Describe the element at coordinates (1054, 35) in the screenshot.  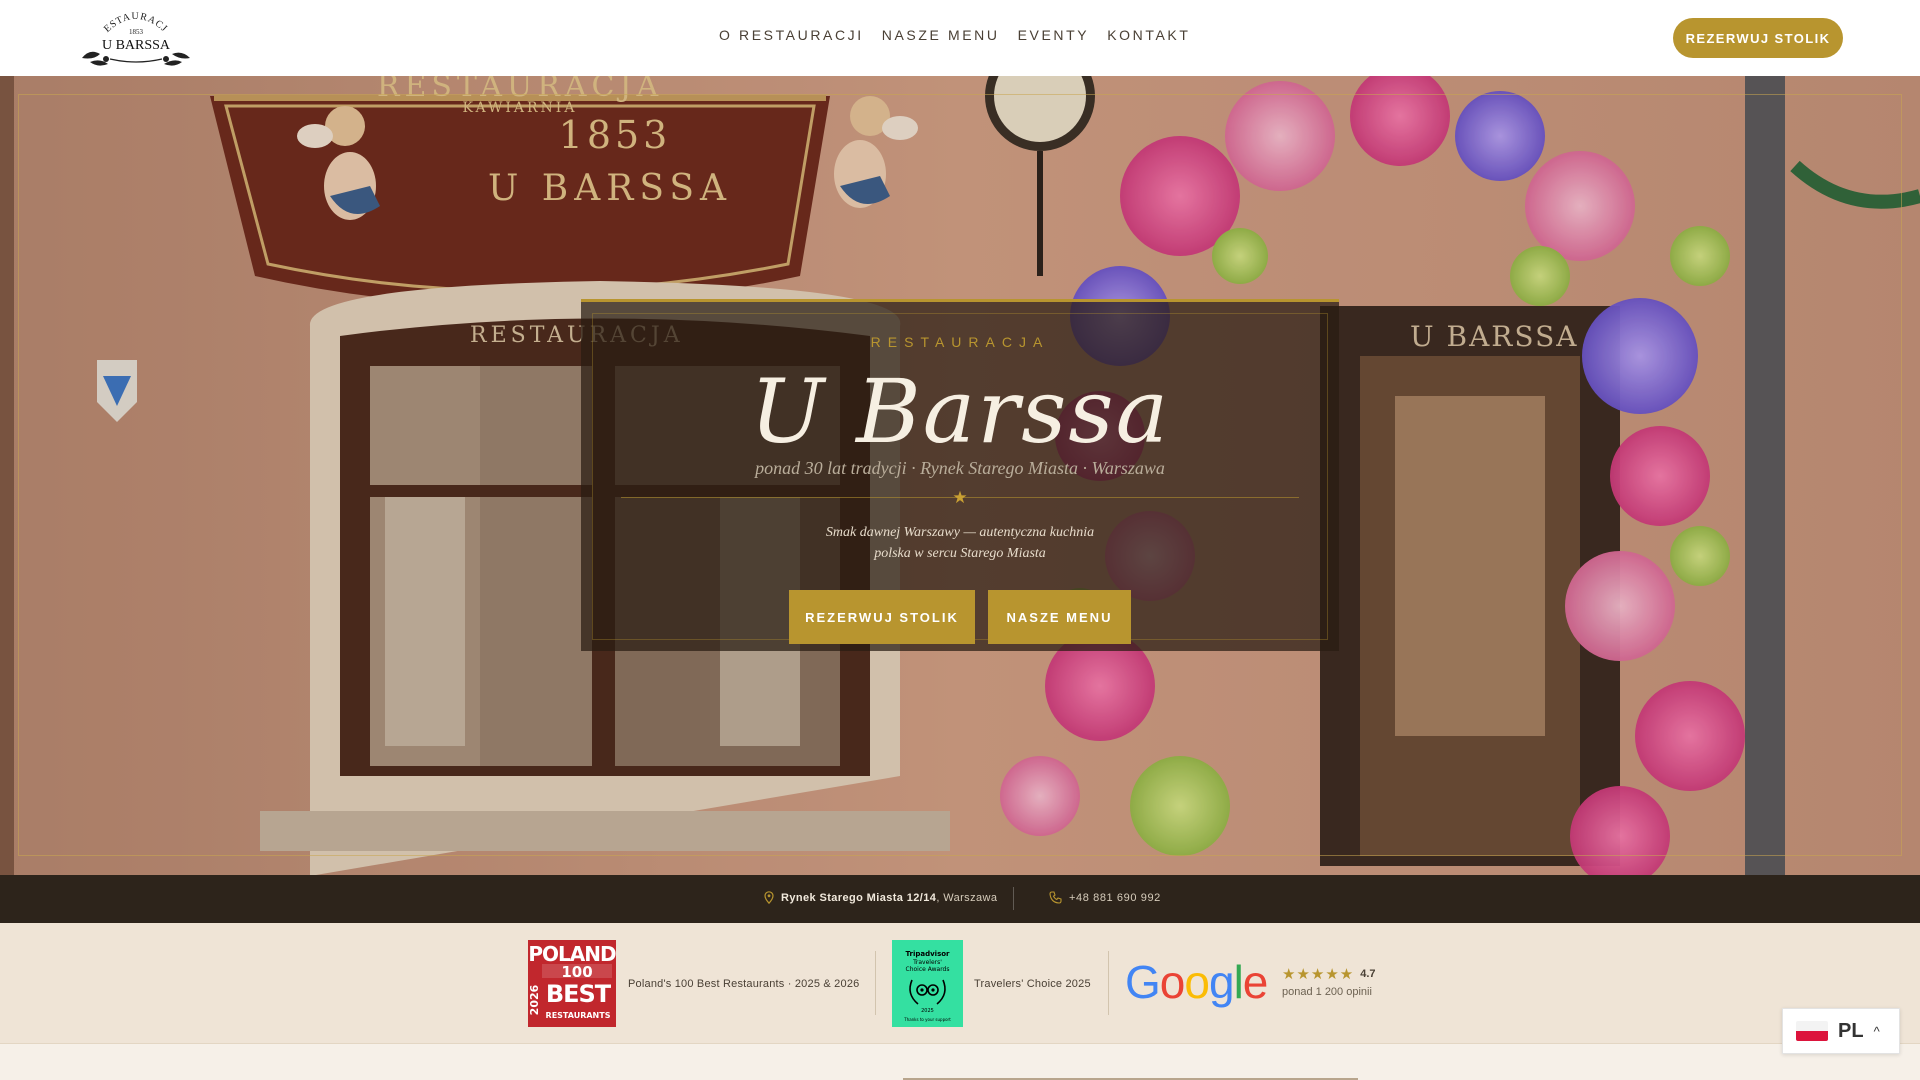
I see `nav-events: EVENTY` at that location.